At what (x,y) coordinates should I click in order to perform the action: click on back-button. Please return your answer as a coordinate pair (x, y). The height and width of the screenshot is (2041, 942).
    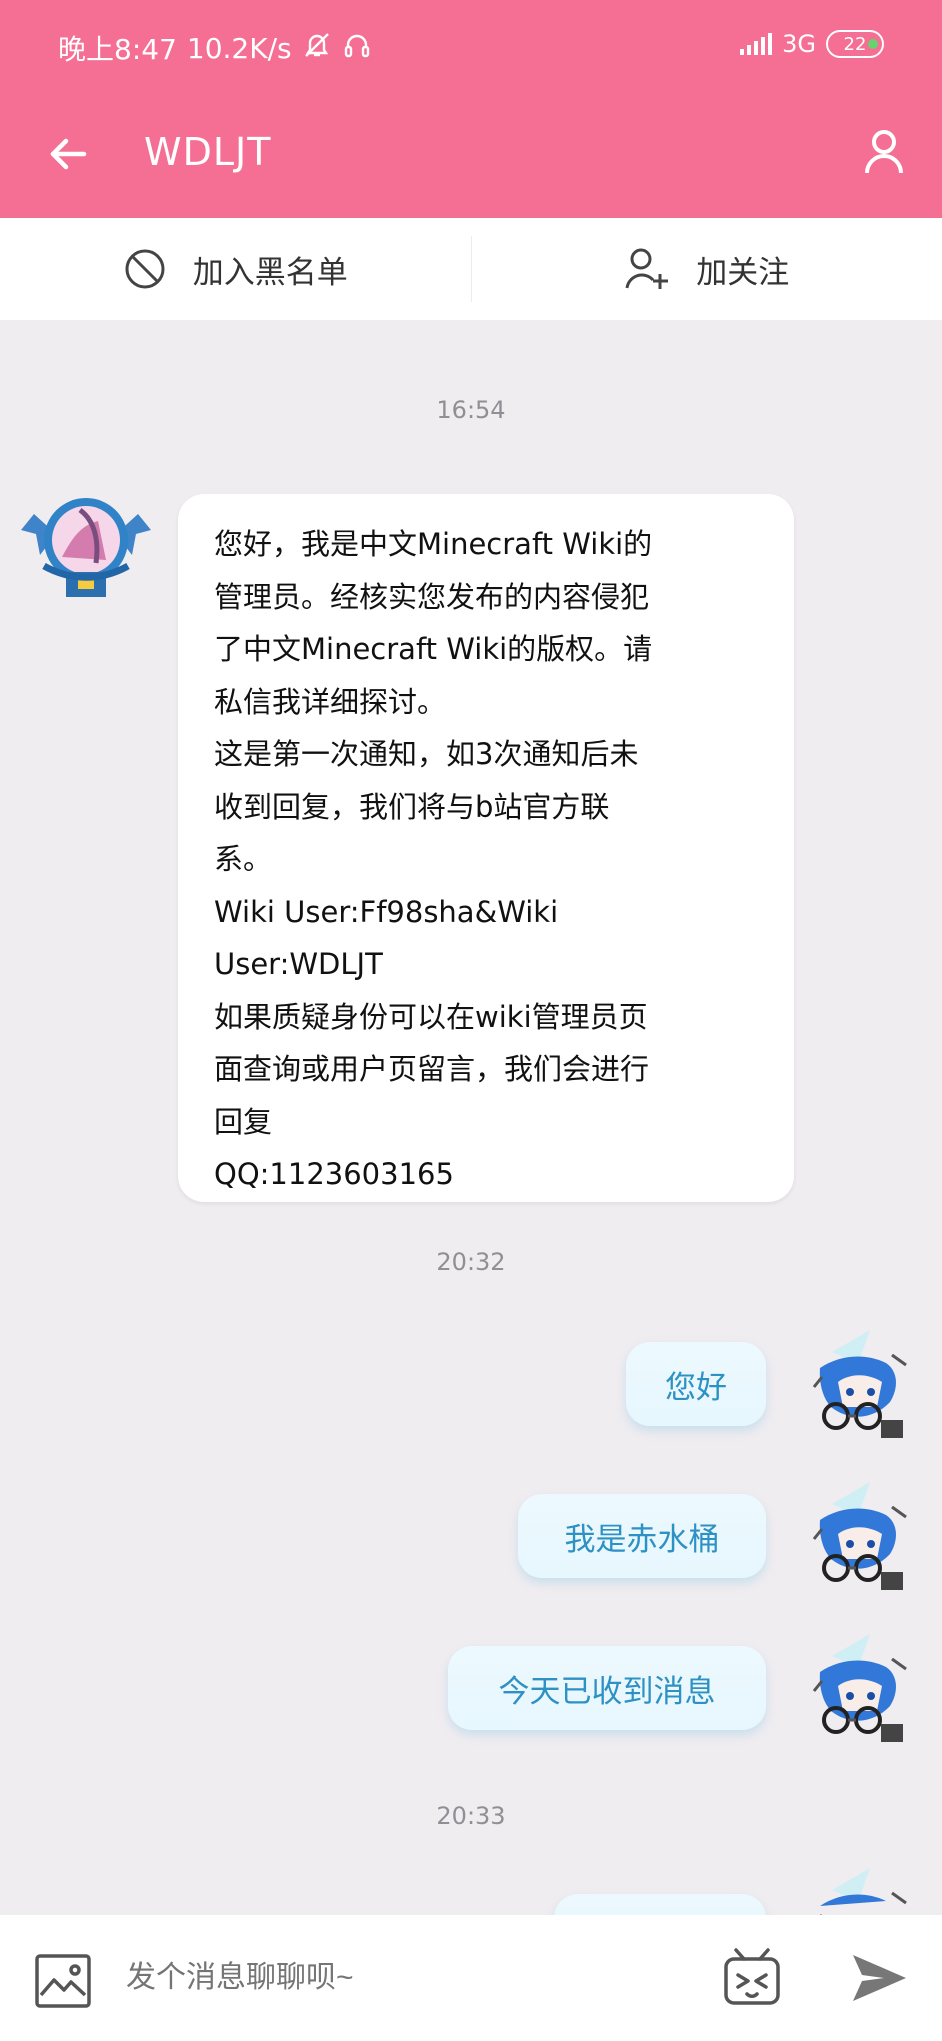
    Looking at the image, I should click on (68, 154).